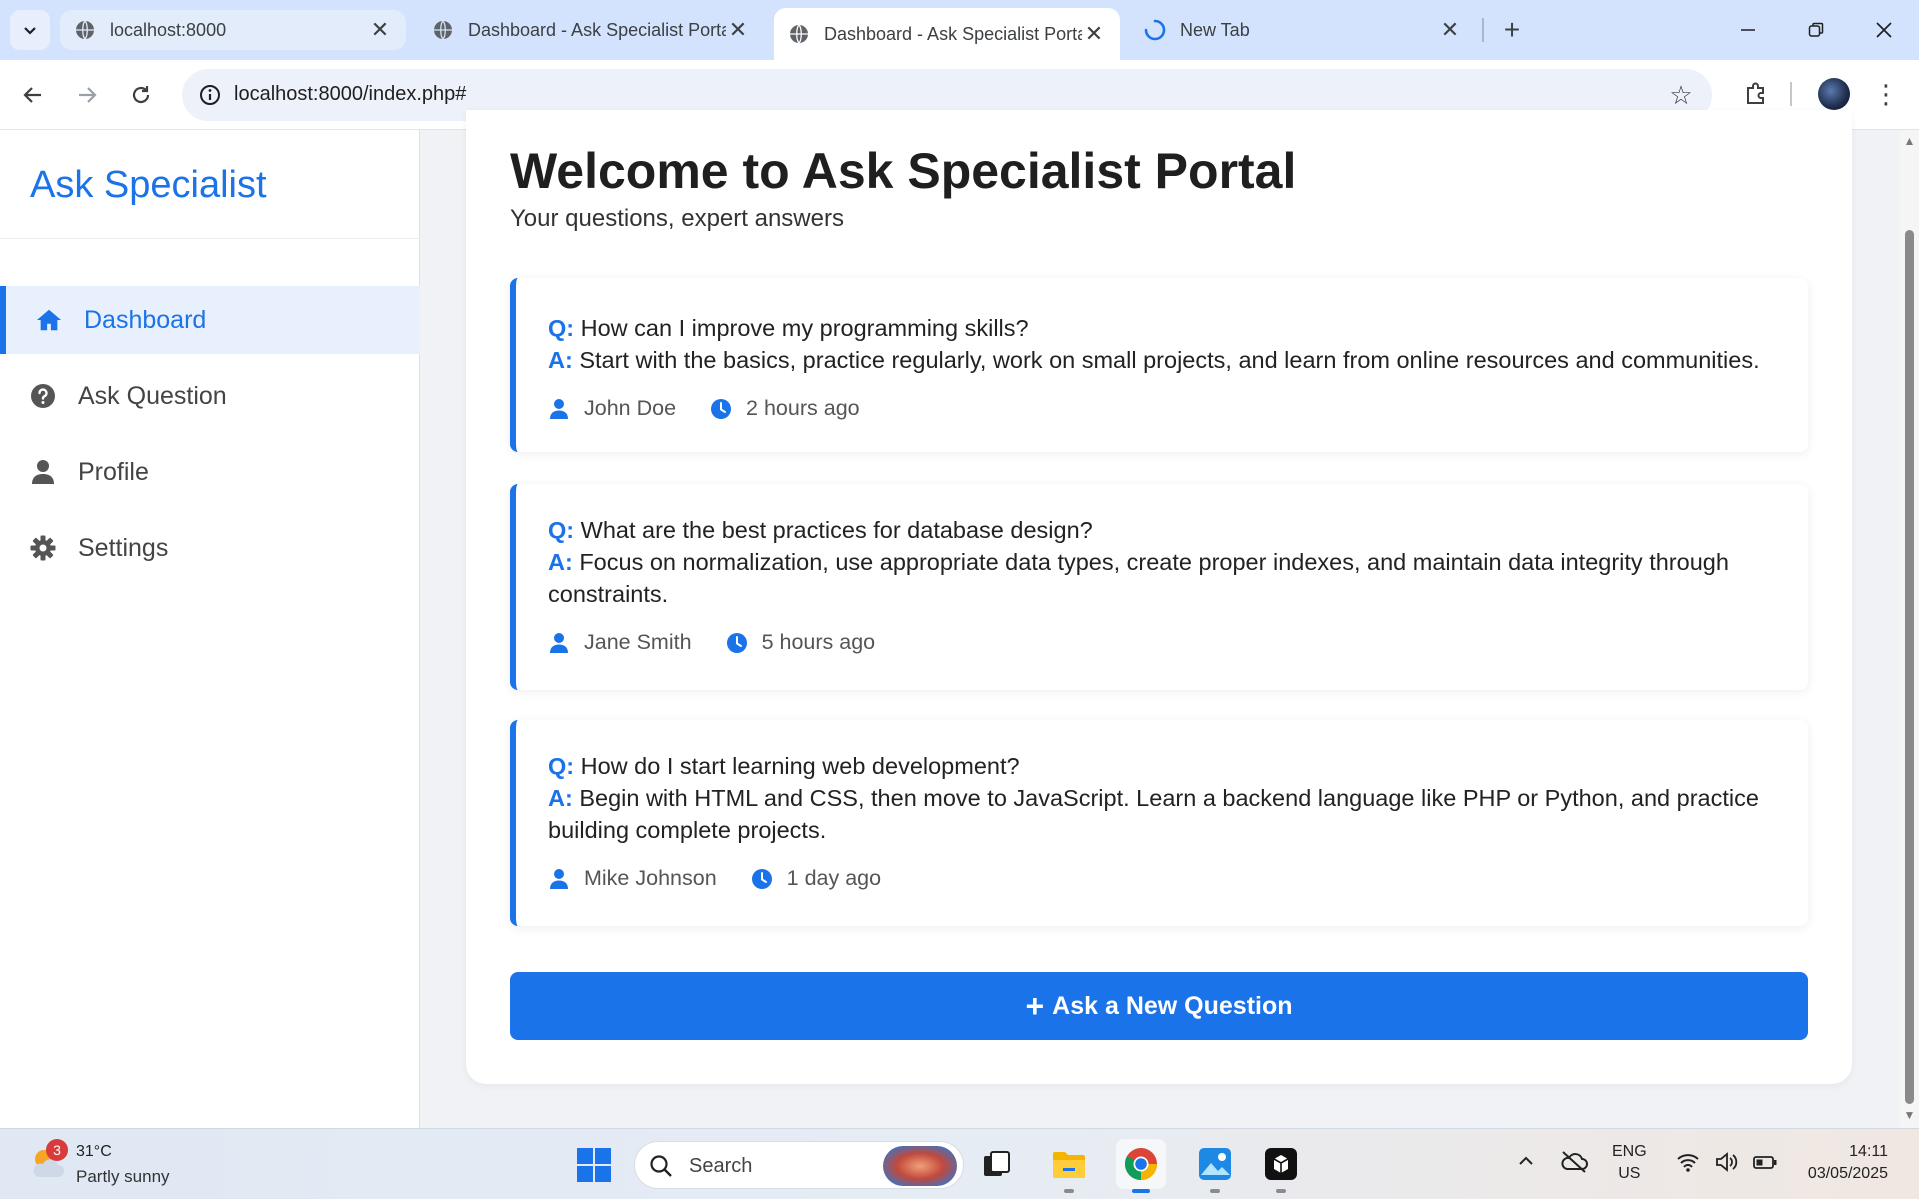 The width and height of the screenshot is (1919, 1199). Describe the element at coordinates (1765, 1165) in the screenshot. I see `battery-icon` at that location.